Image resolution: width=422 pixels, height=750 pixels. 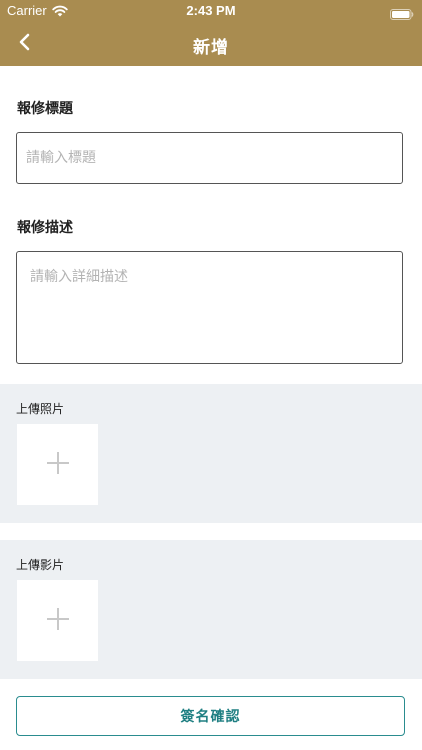 I want to click on description-input, so click(x=209, y=307).